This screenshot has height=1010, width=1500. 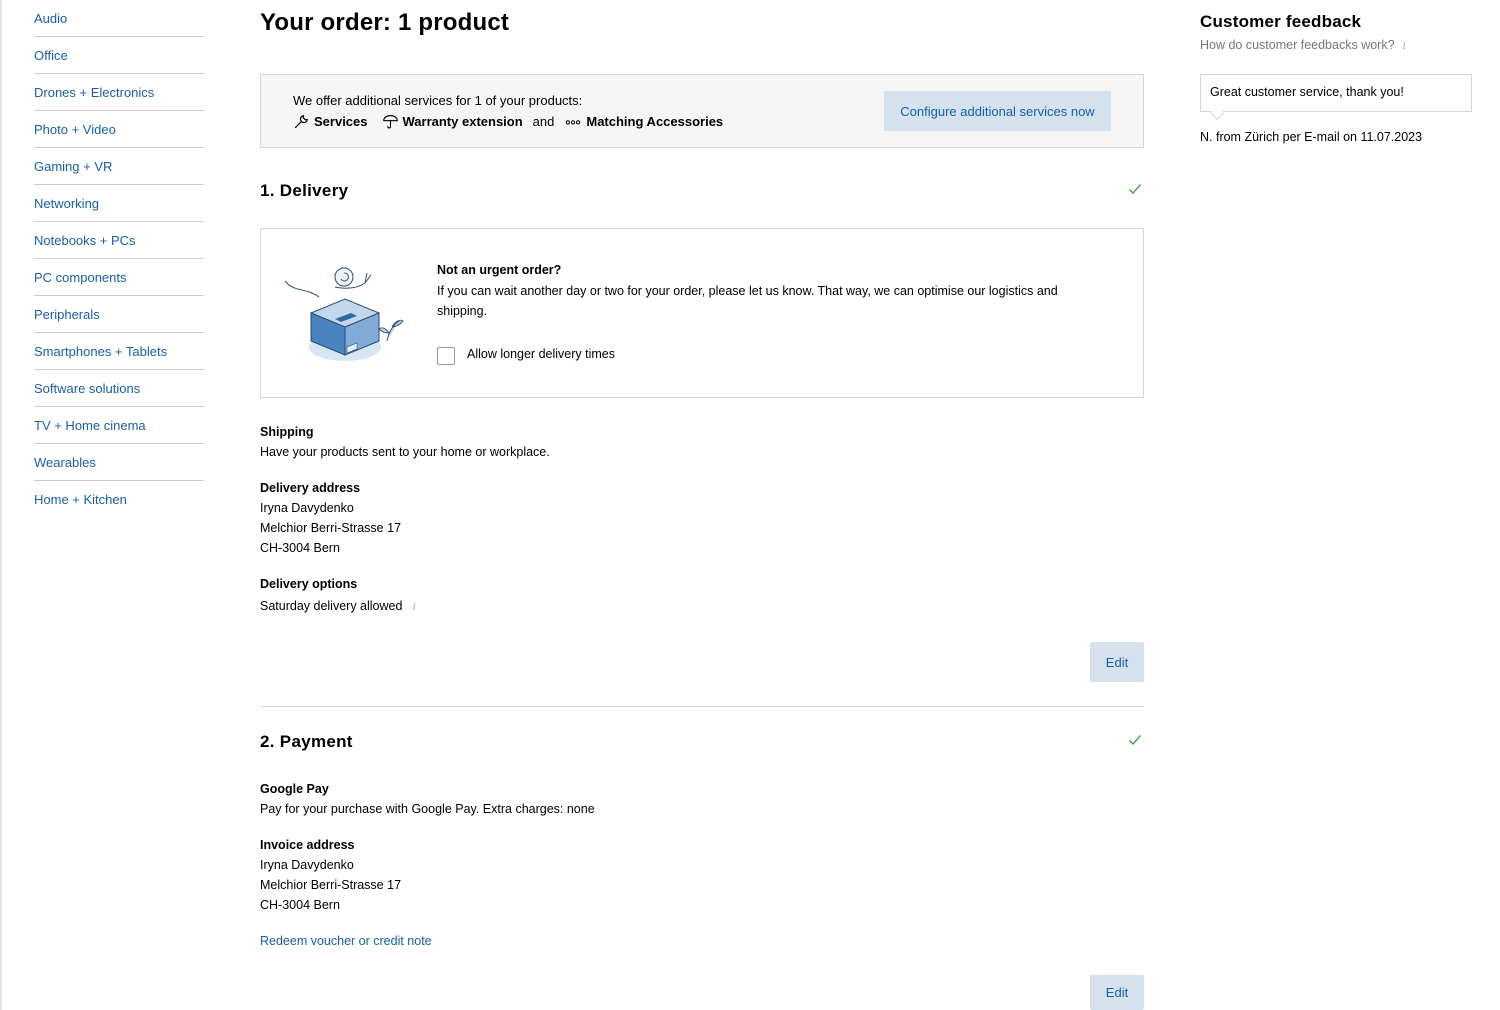 What do you see at coordinates (119, 55) in the screenshot?
I see `sidebar-item-office: Office` at bounding box center [119, 55].